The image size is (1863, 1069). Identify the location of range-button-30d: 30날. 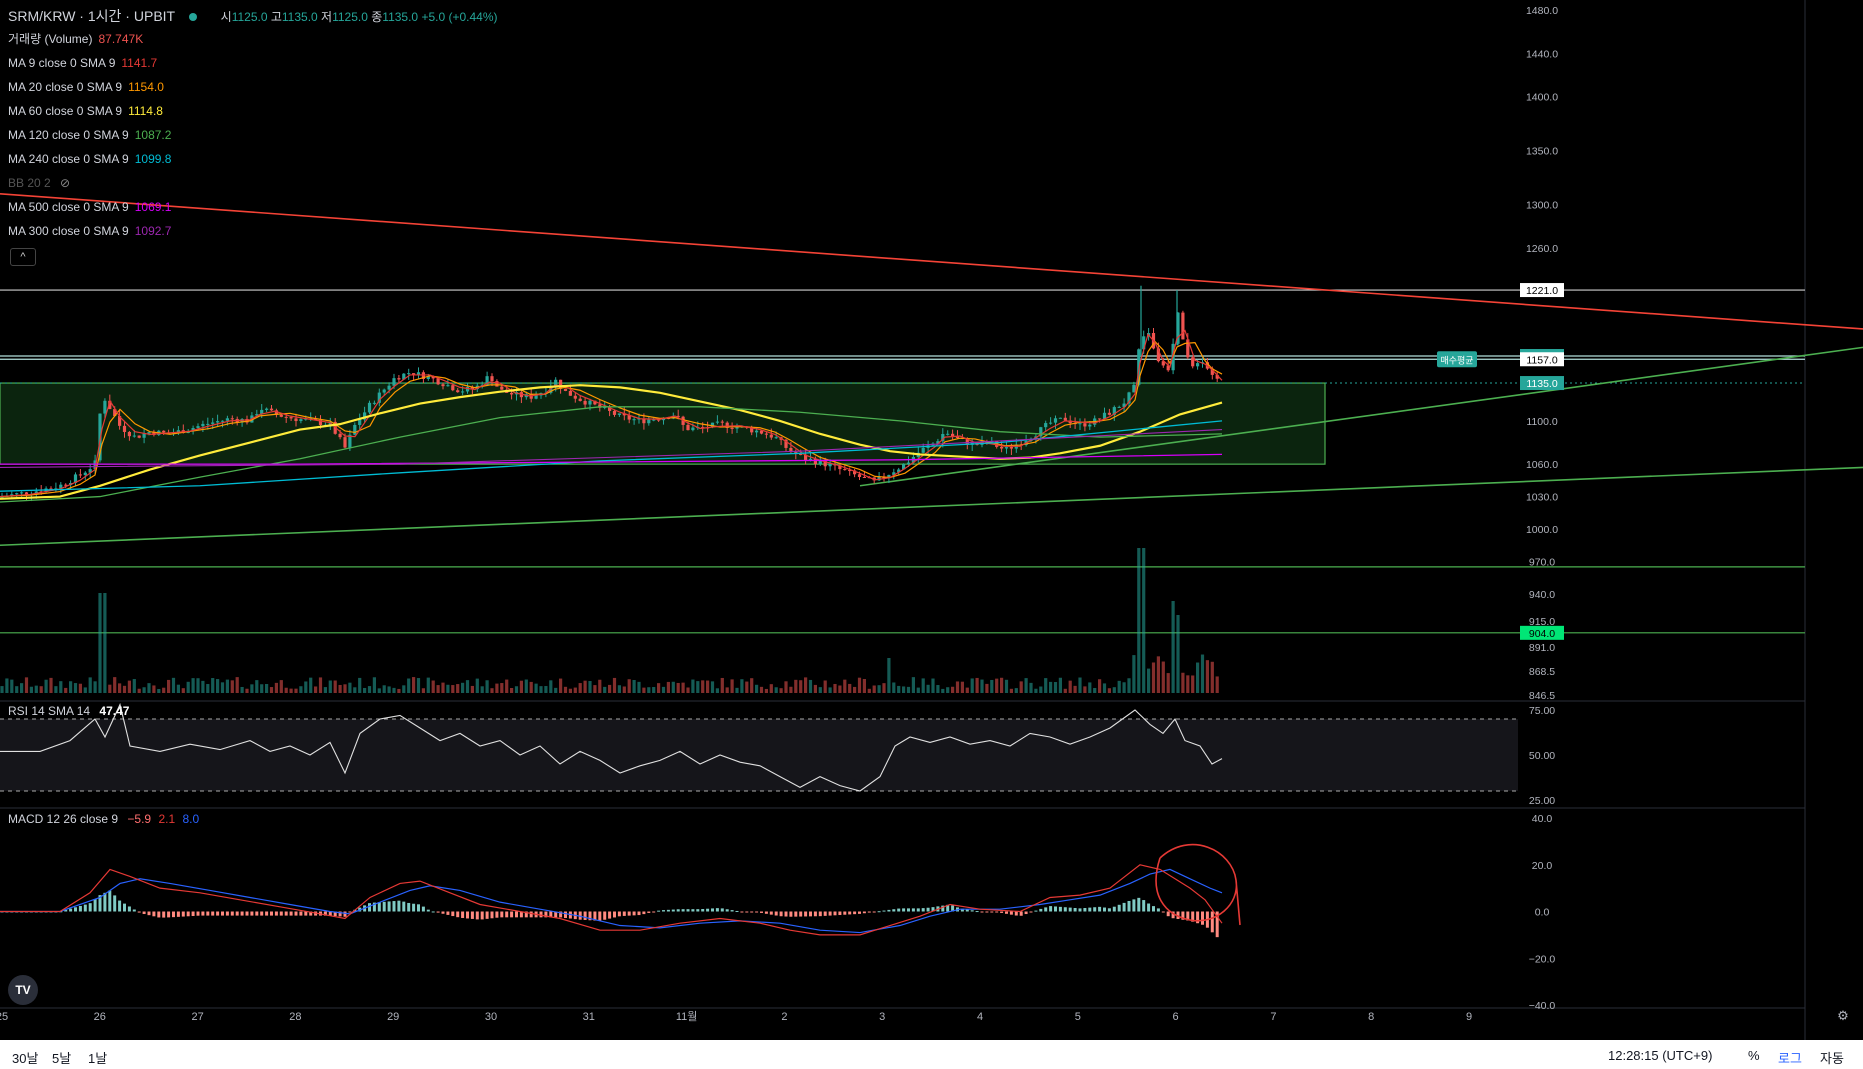
(25, 1057).